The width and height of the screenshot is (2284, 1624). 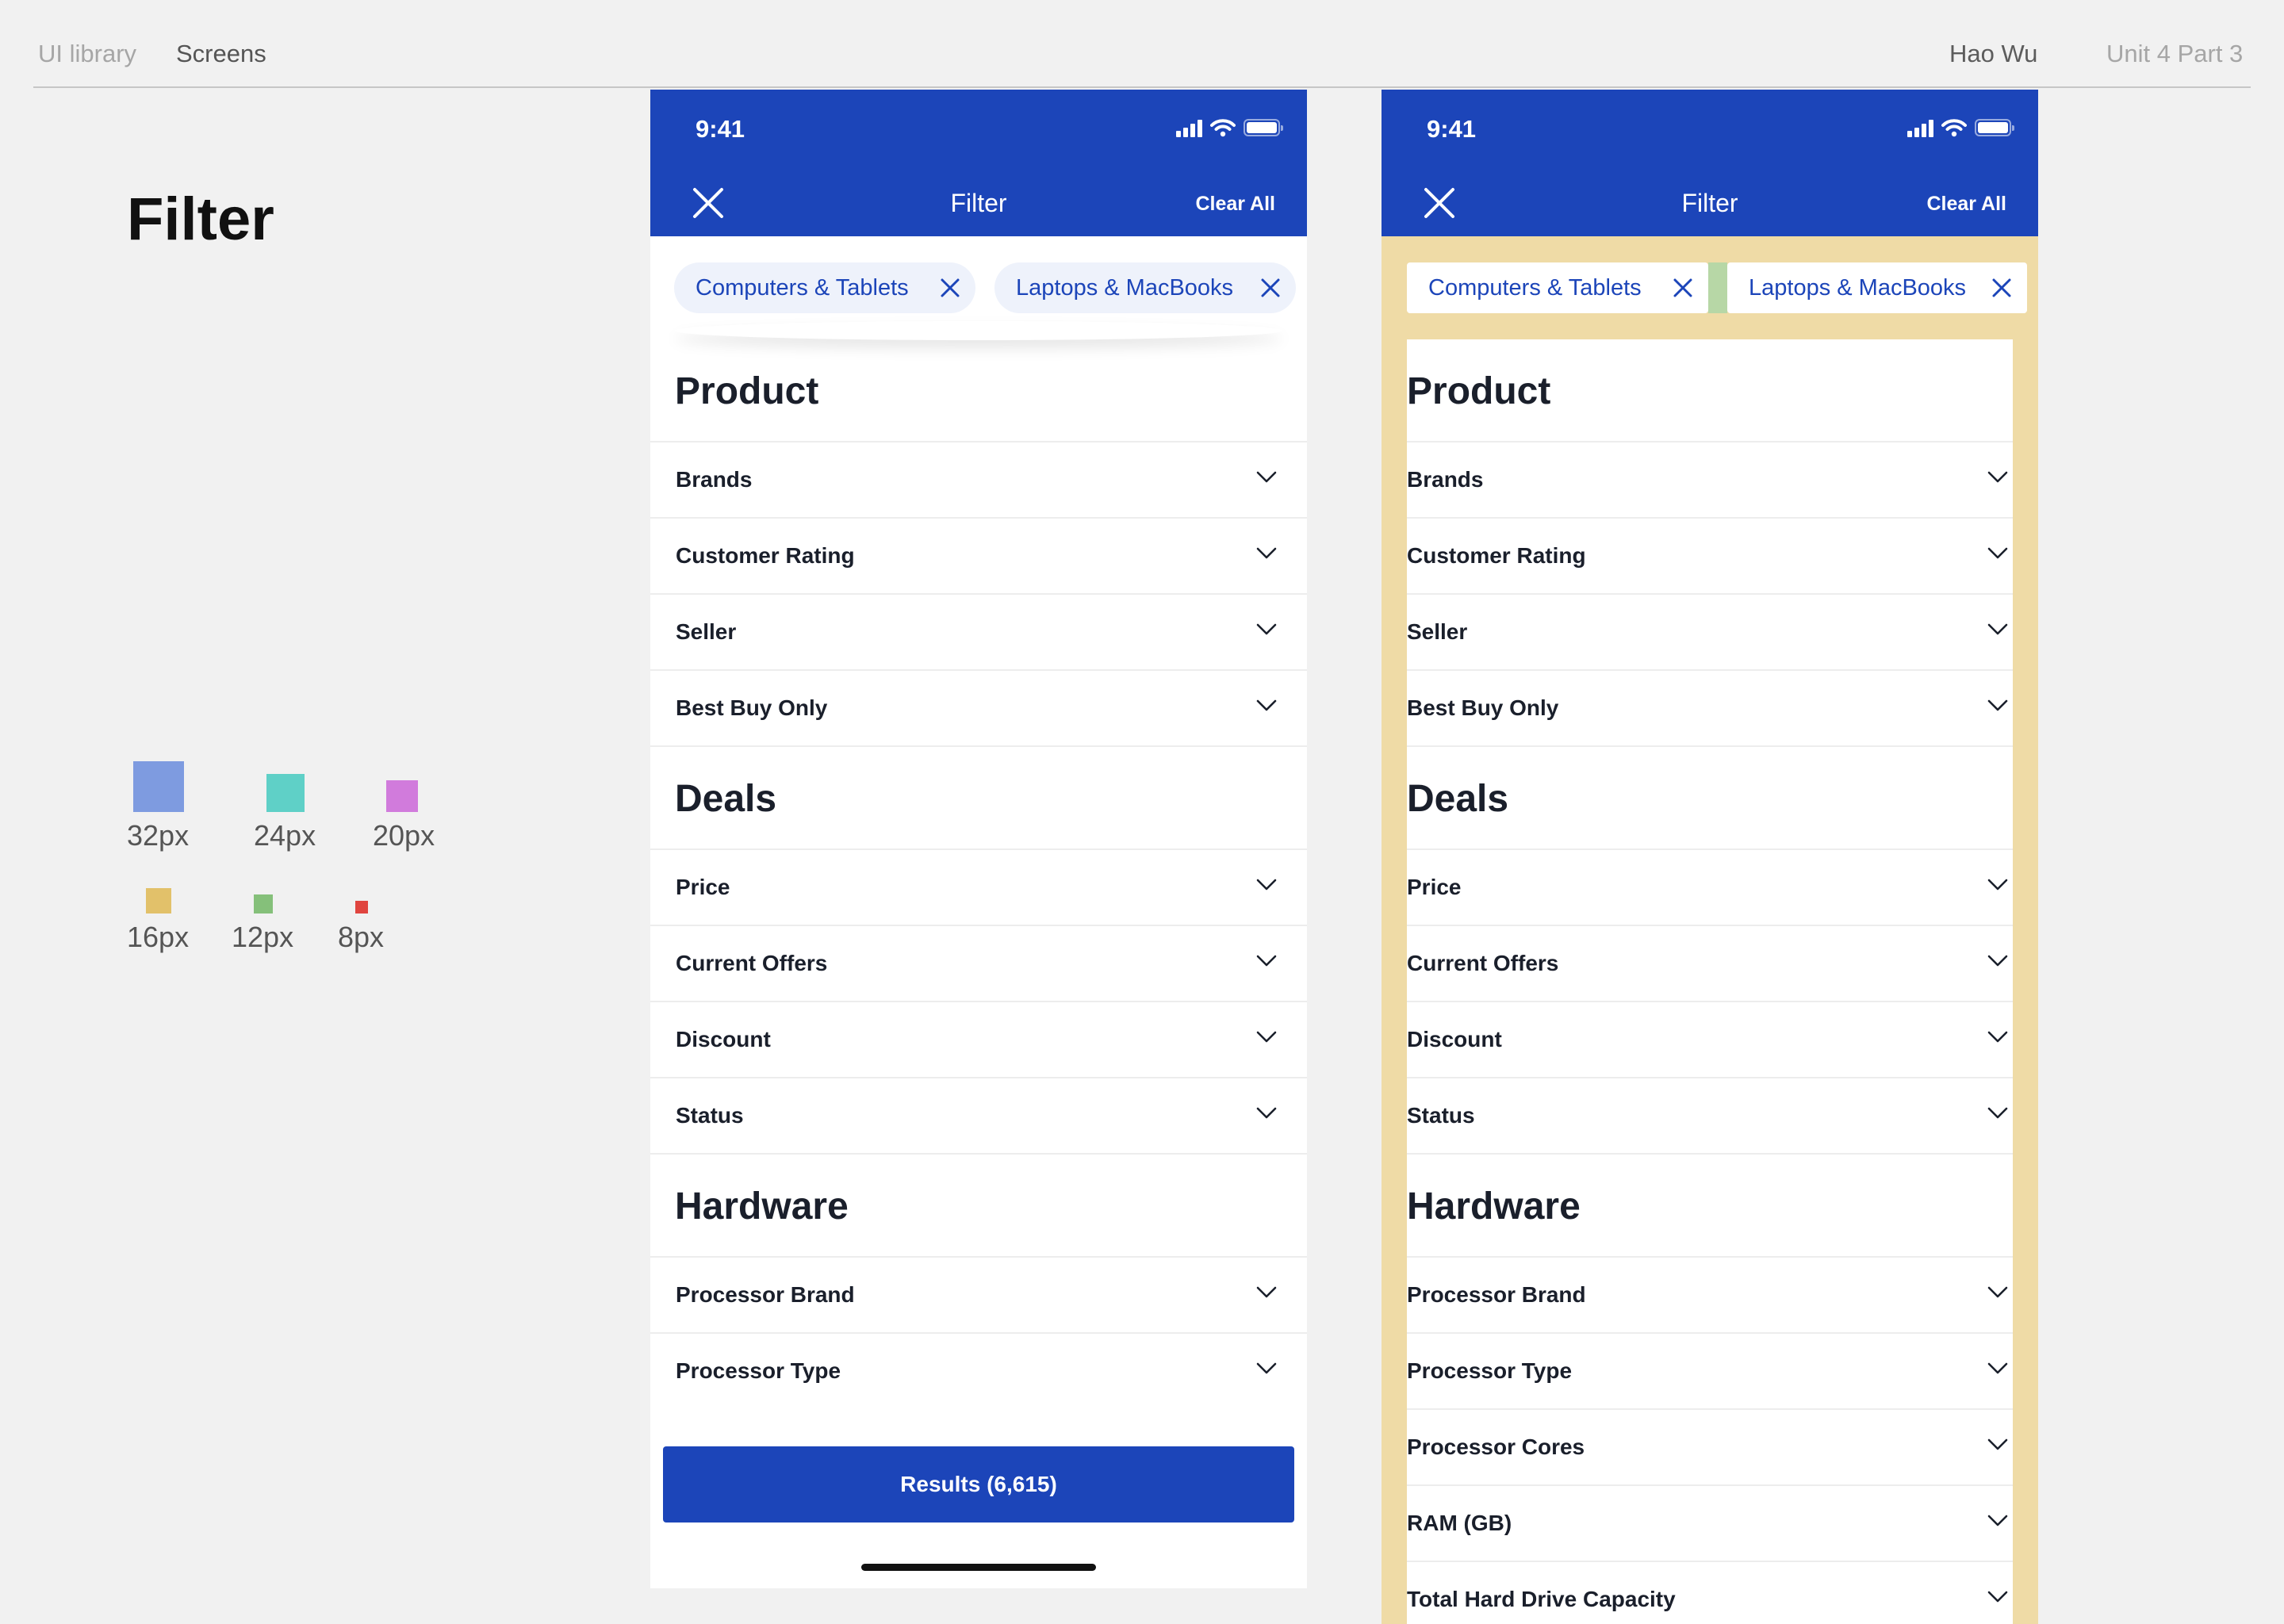 I want to click on author-name: Hao Wu, so click(x=1993, y=53).